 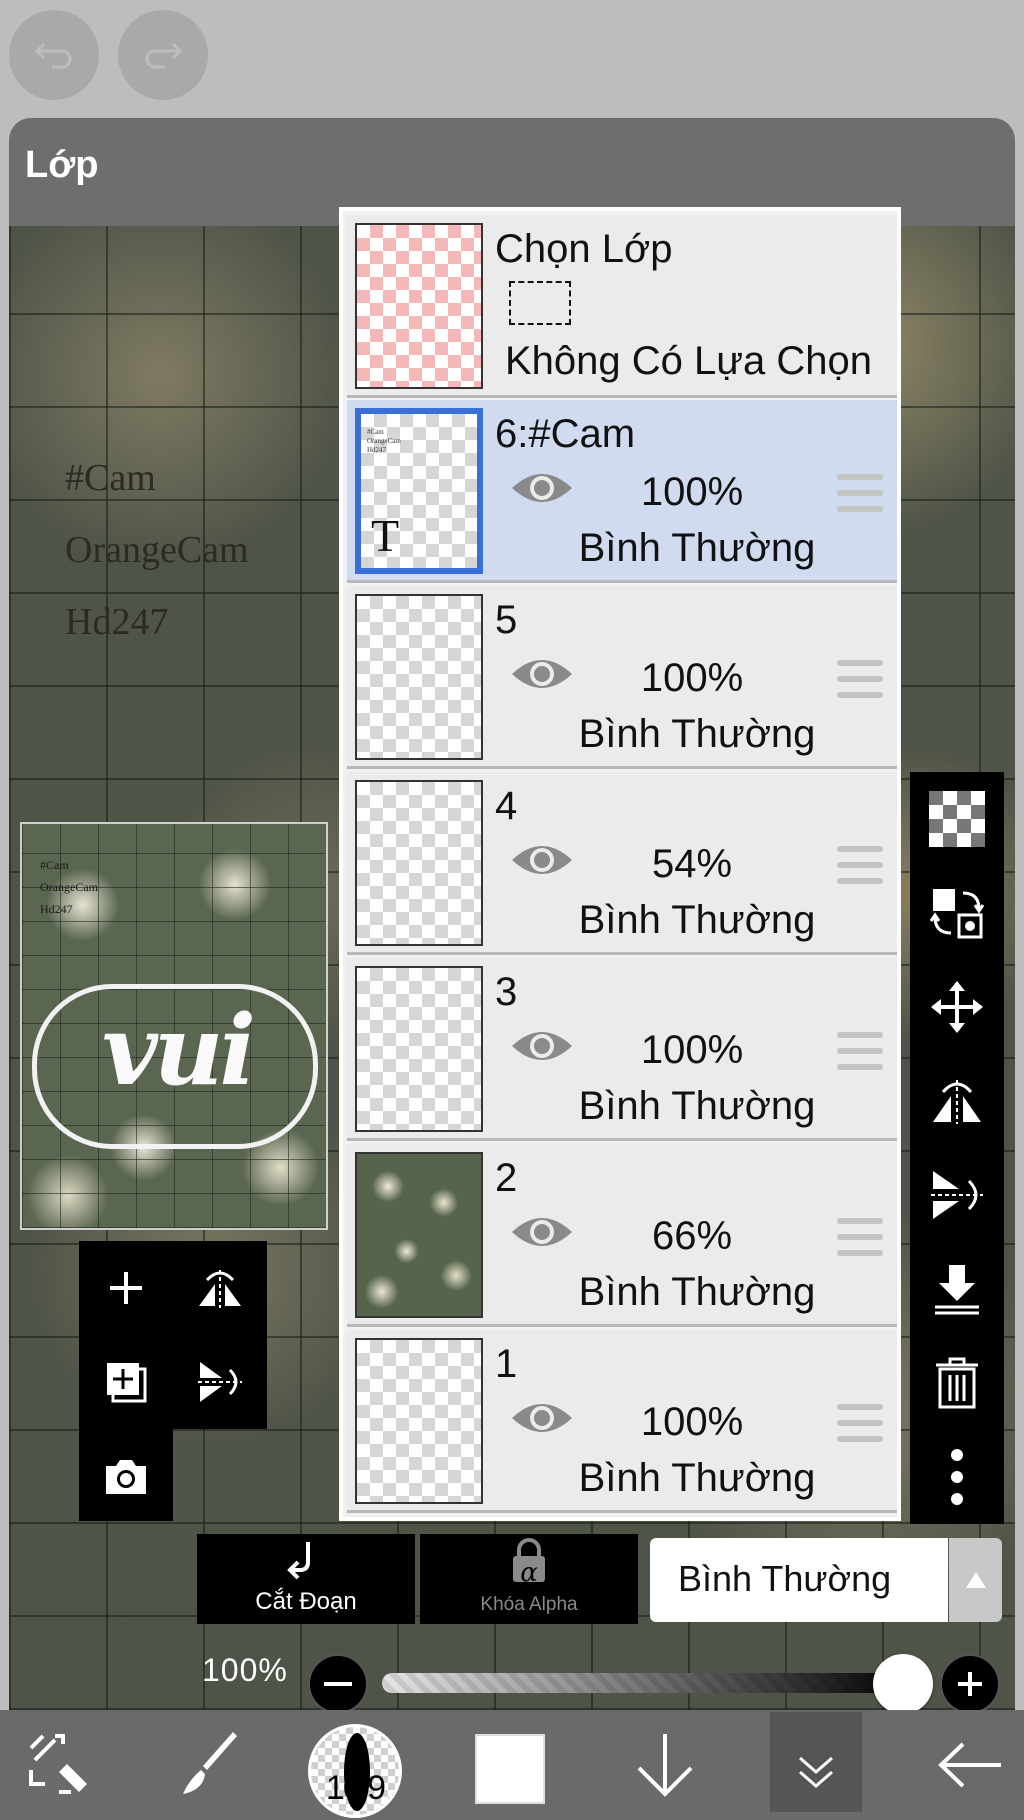 What do you see at coordinates (419, 306) in the screenshot?
I see `selection-layer-thumbnail` at bounding box center [419, 306].